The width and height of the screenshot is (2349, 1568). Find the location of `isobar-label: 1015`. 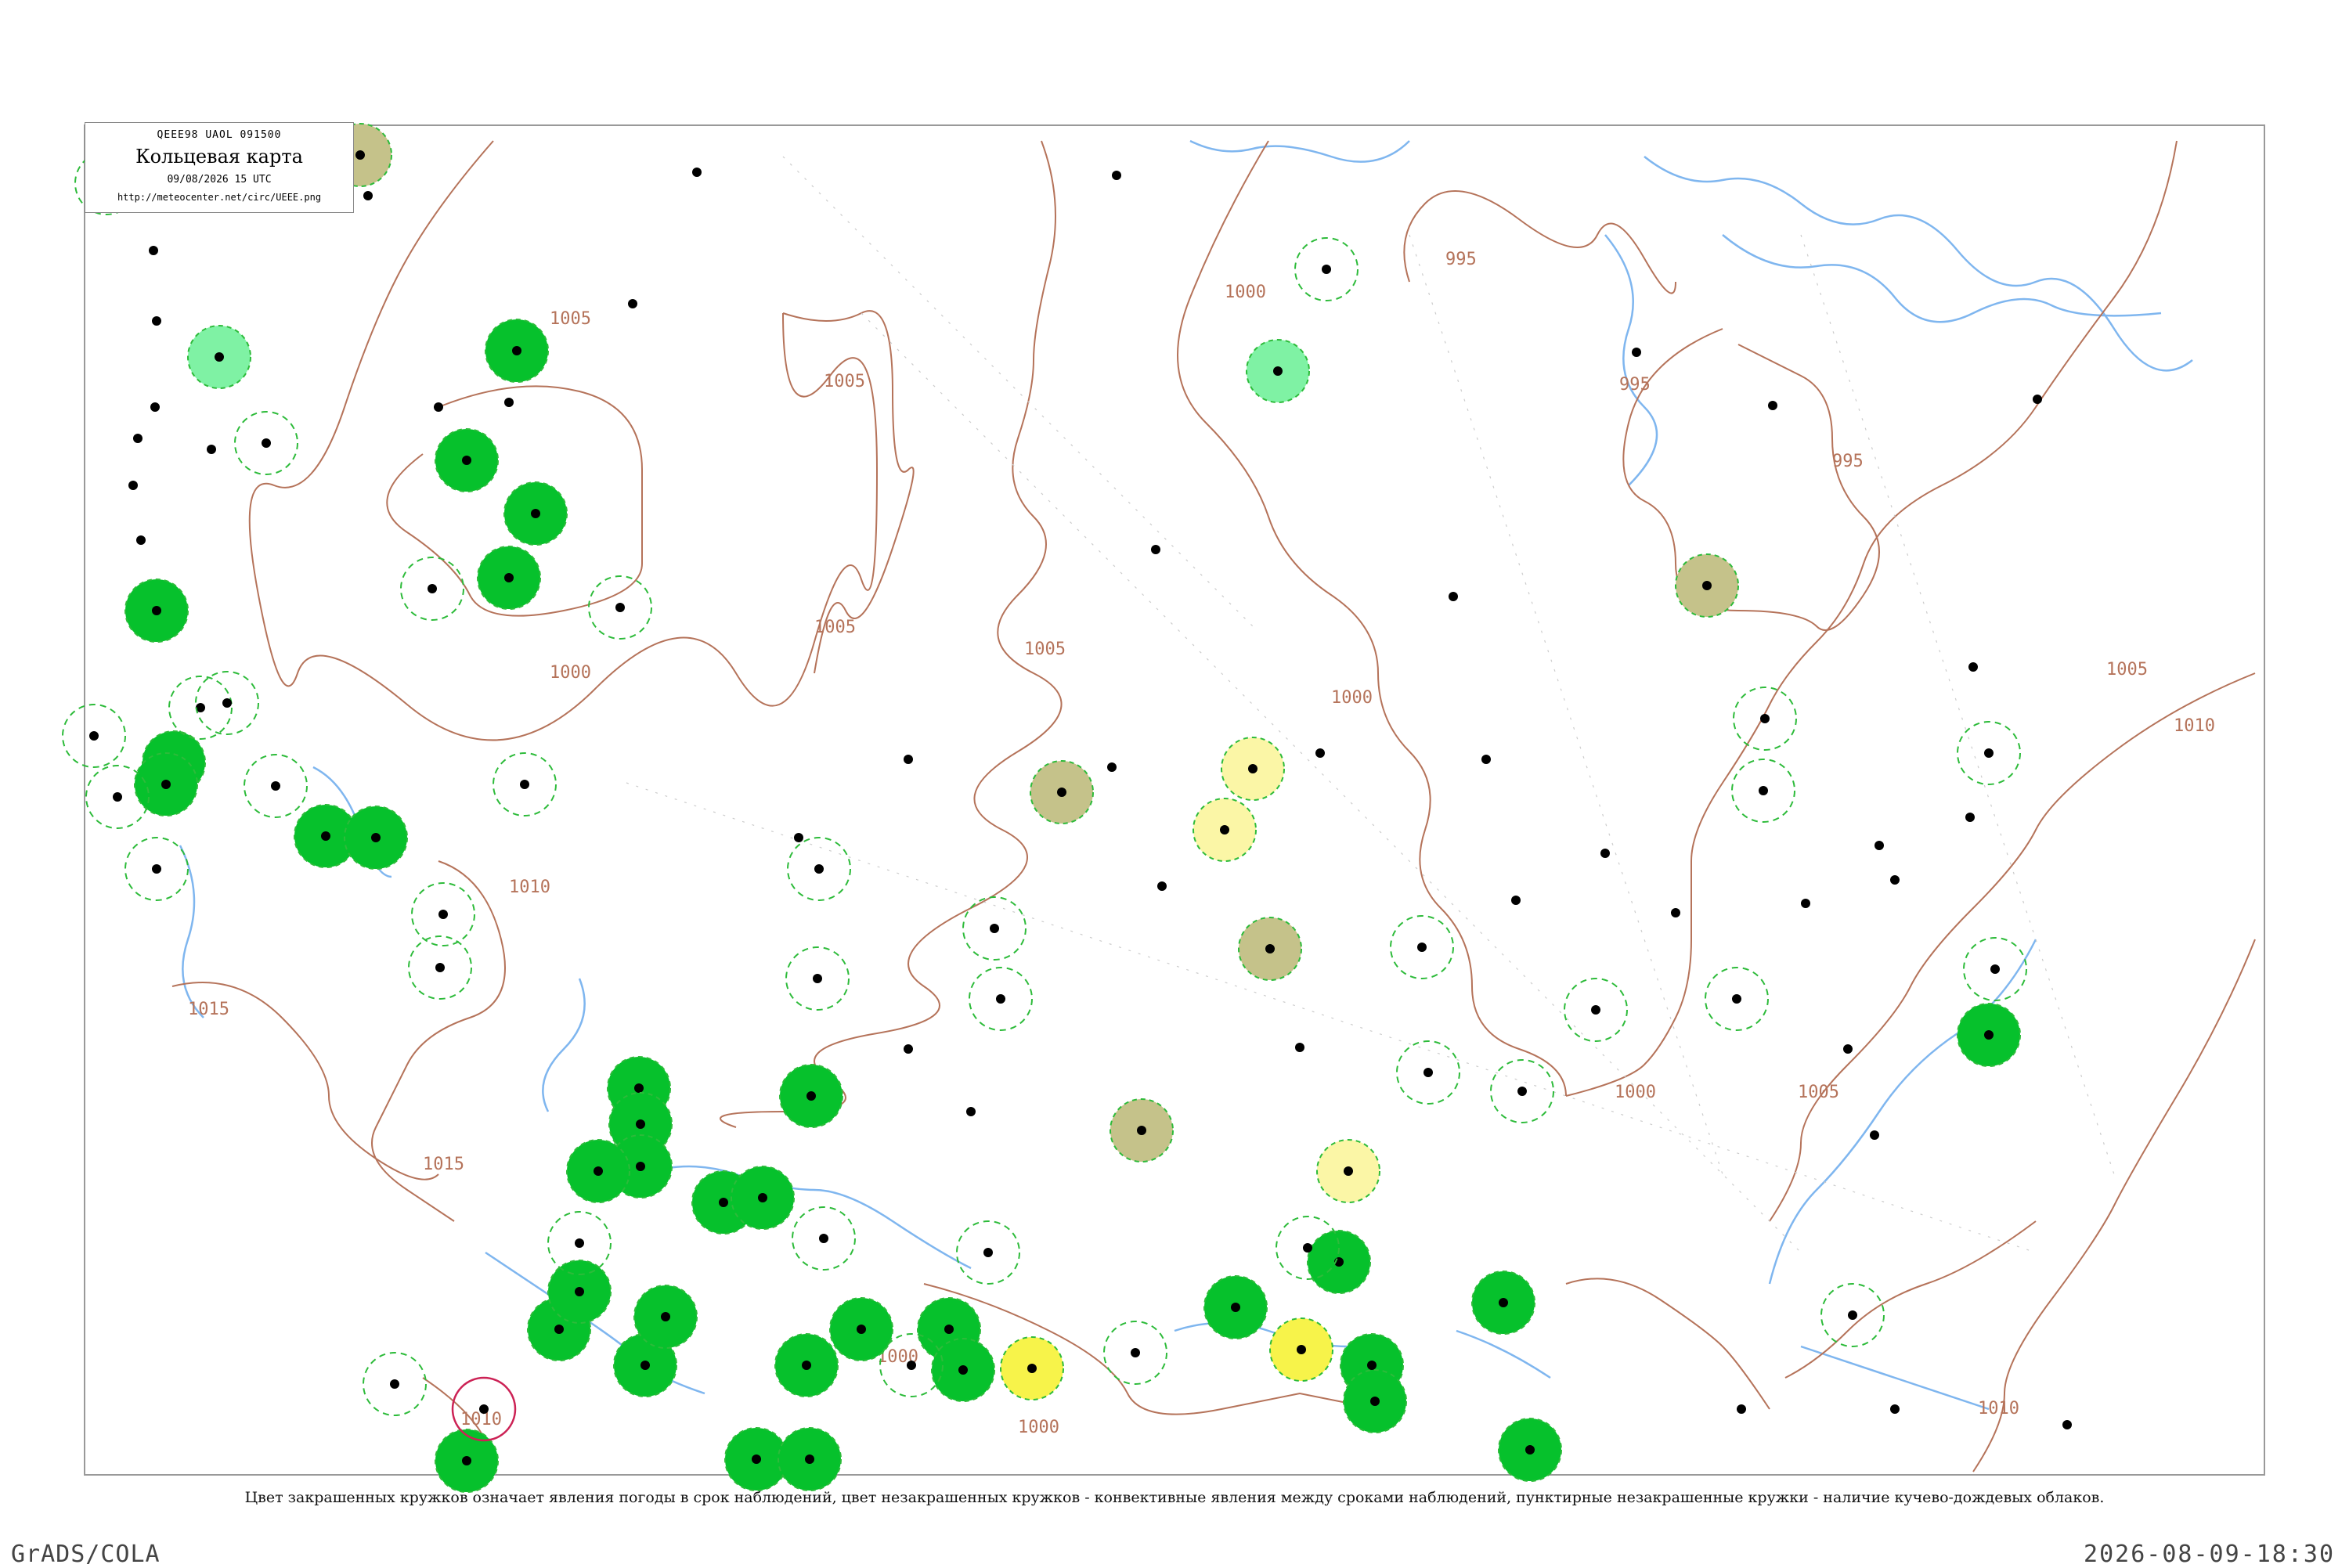

isobar-label: 1015 is located at coordinates (209, 1009).